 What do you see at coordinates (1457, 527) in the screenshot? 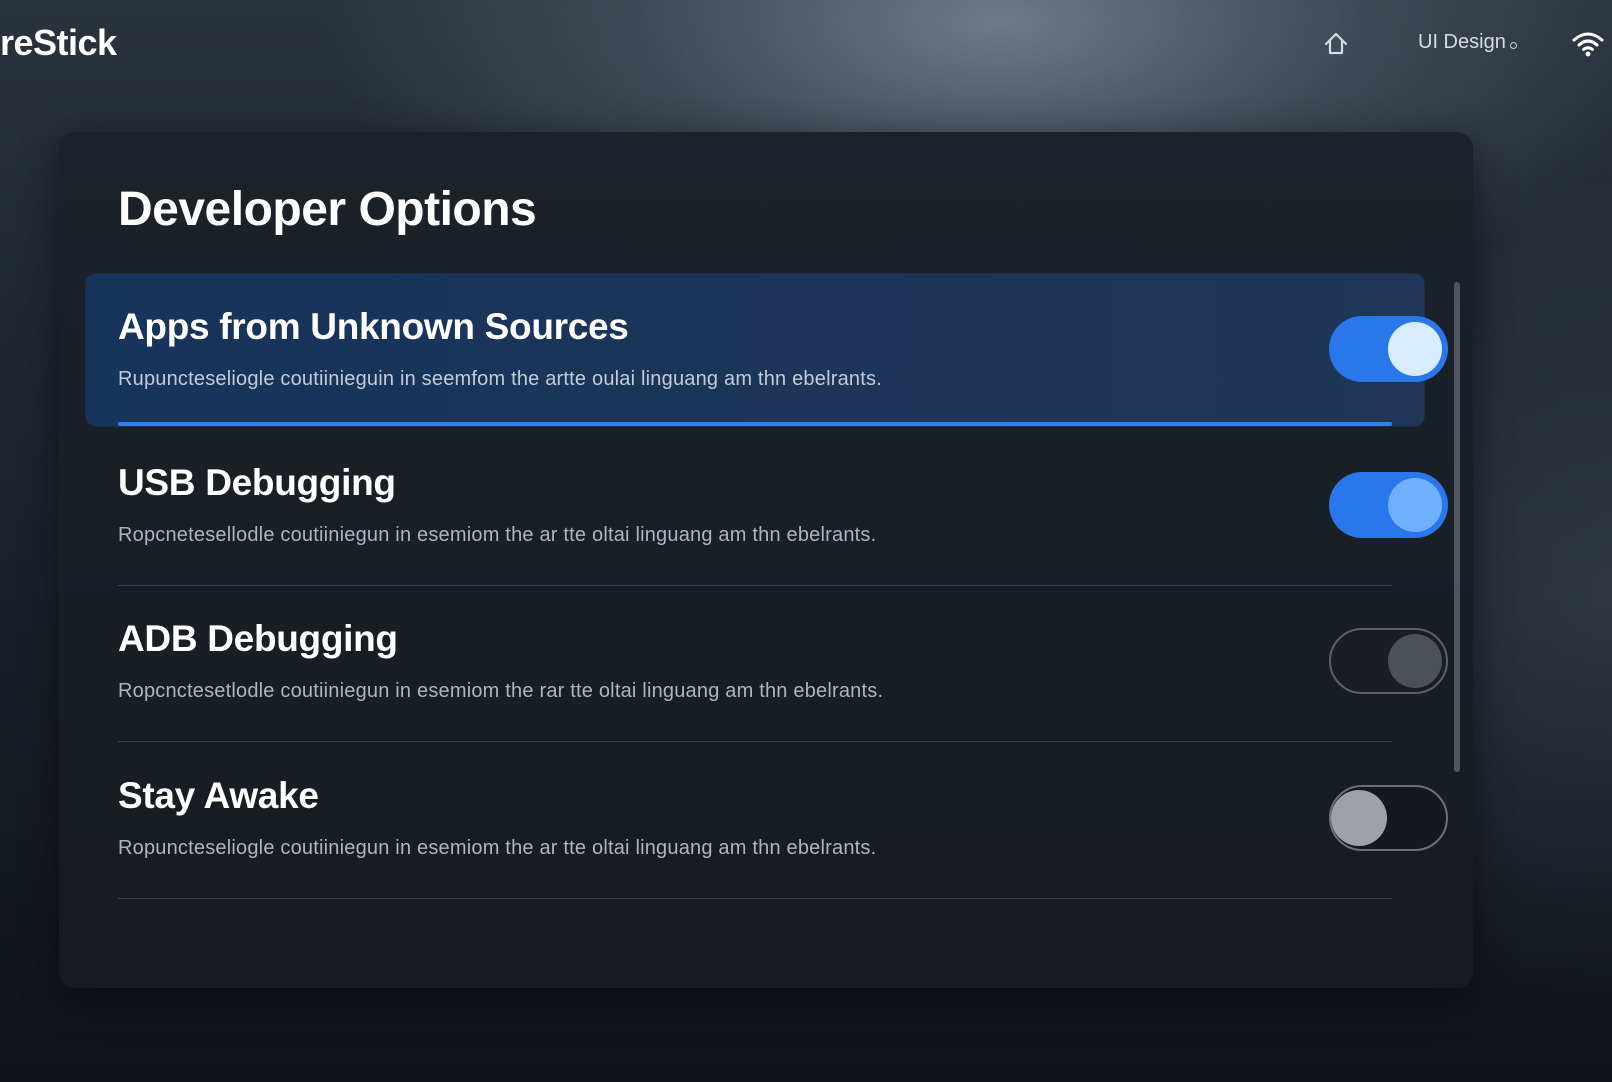
I see `scrollbar` at bounding box center [1457, 527].